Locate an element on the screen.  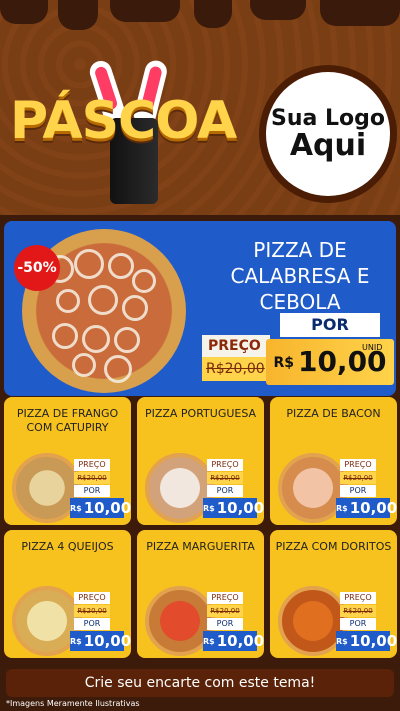
product-name: PIZZA MARGUERITA is located at coordinates (200, 546).